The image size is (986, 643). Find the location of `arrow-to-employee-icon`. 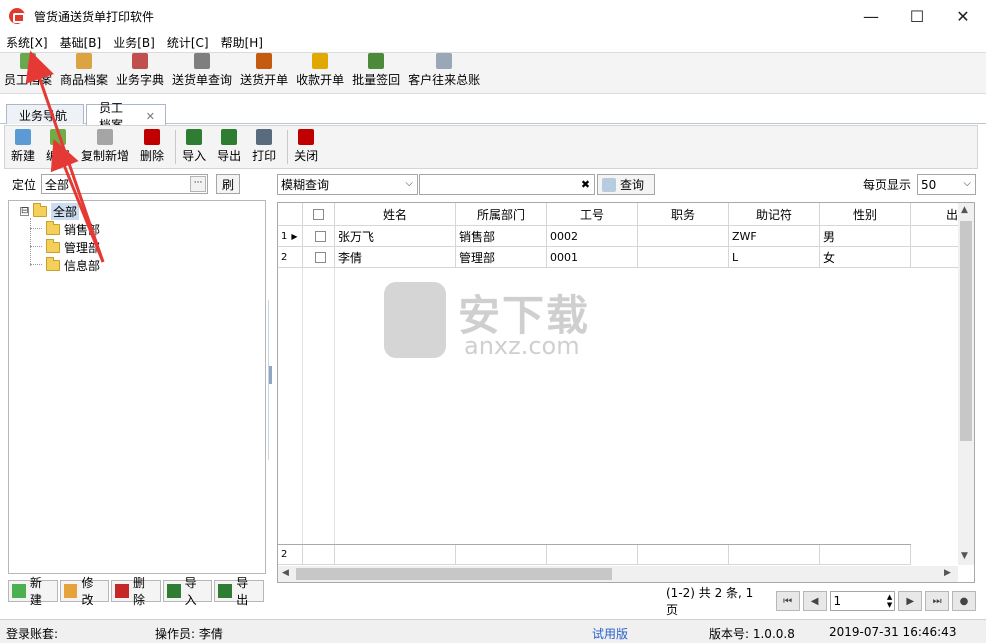

arrow-to-employee-icon is located at coordinates (65, 156).